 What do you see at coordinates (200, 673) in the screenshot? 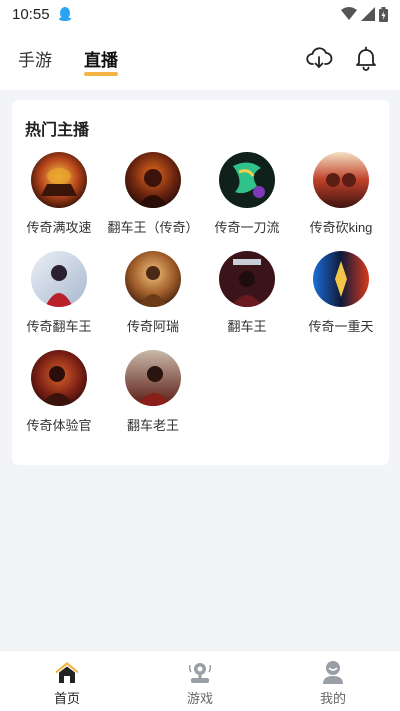
I see `joystick-icon` at bounding box center [200, 673].